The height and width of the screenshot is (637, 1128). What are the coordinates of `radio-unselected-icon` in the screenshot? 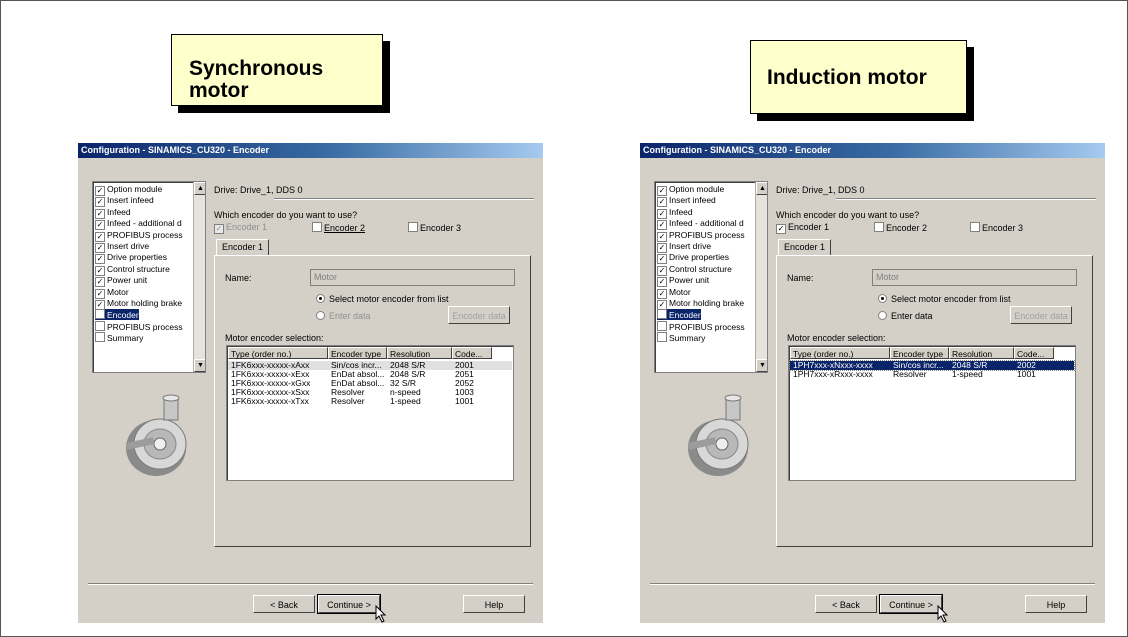 It's located at (882, 315).